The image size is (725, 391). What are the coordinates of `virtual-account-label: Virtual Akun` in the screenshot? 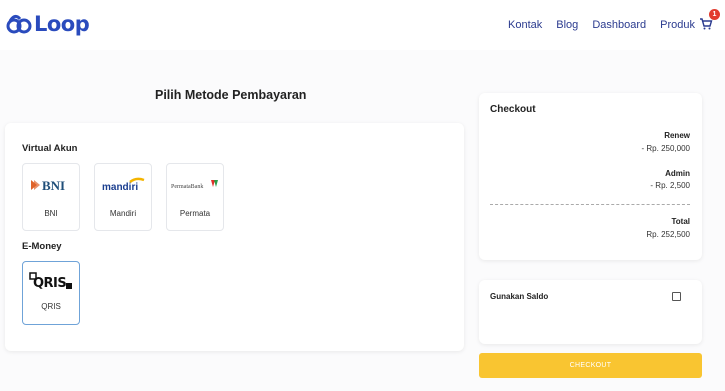 It's located at (50, 148).